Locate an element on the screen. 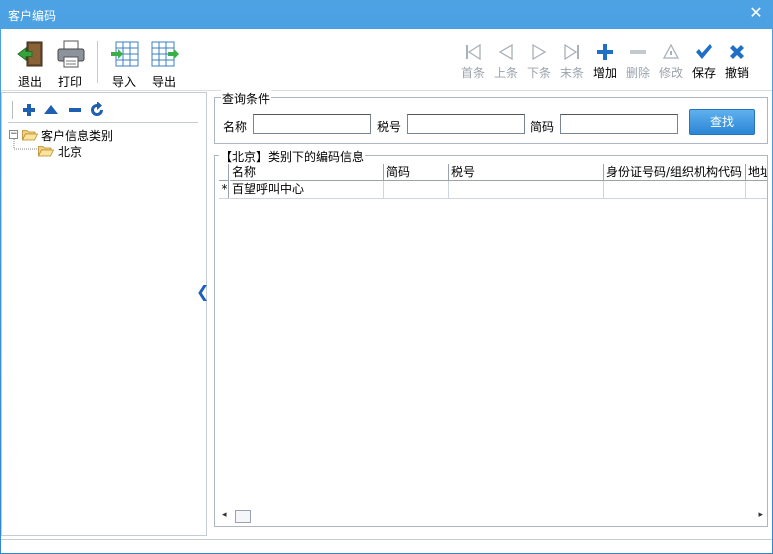 The height and width of the screenshot is (554, 773). cancel-button: 撤销 is located at coordinates (737, 63).